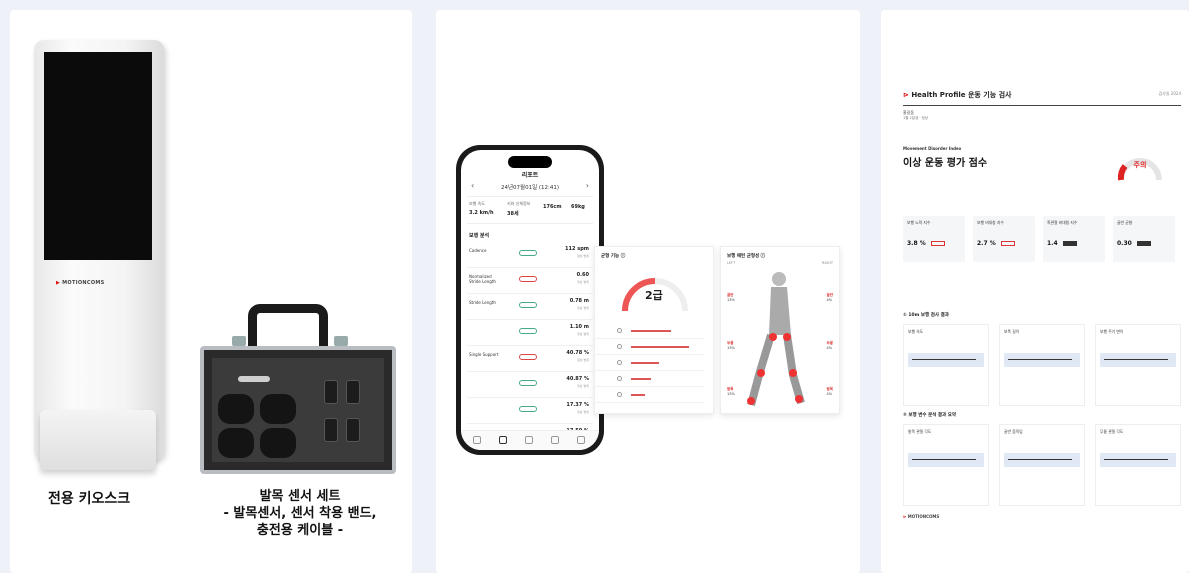 This screenshot has height=573, width=1189. I want to click on section-title: 보행 분석, so click(479, 236).